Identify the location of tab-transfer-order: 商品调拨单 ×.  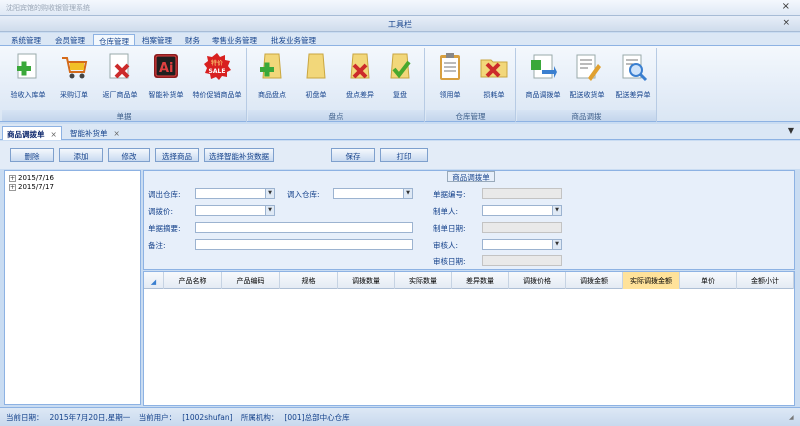
(32, 133).